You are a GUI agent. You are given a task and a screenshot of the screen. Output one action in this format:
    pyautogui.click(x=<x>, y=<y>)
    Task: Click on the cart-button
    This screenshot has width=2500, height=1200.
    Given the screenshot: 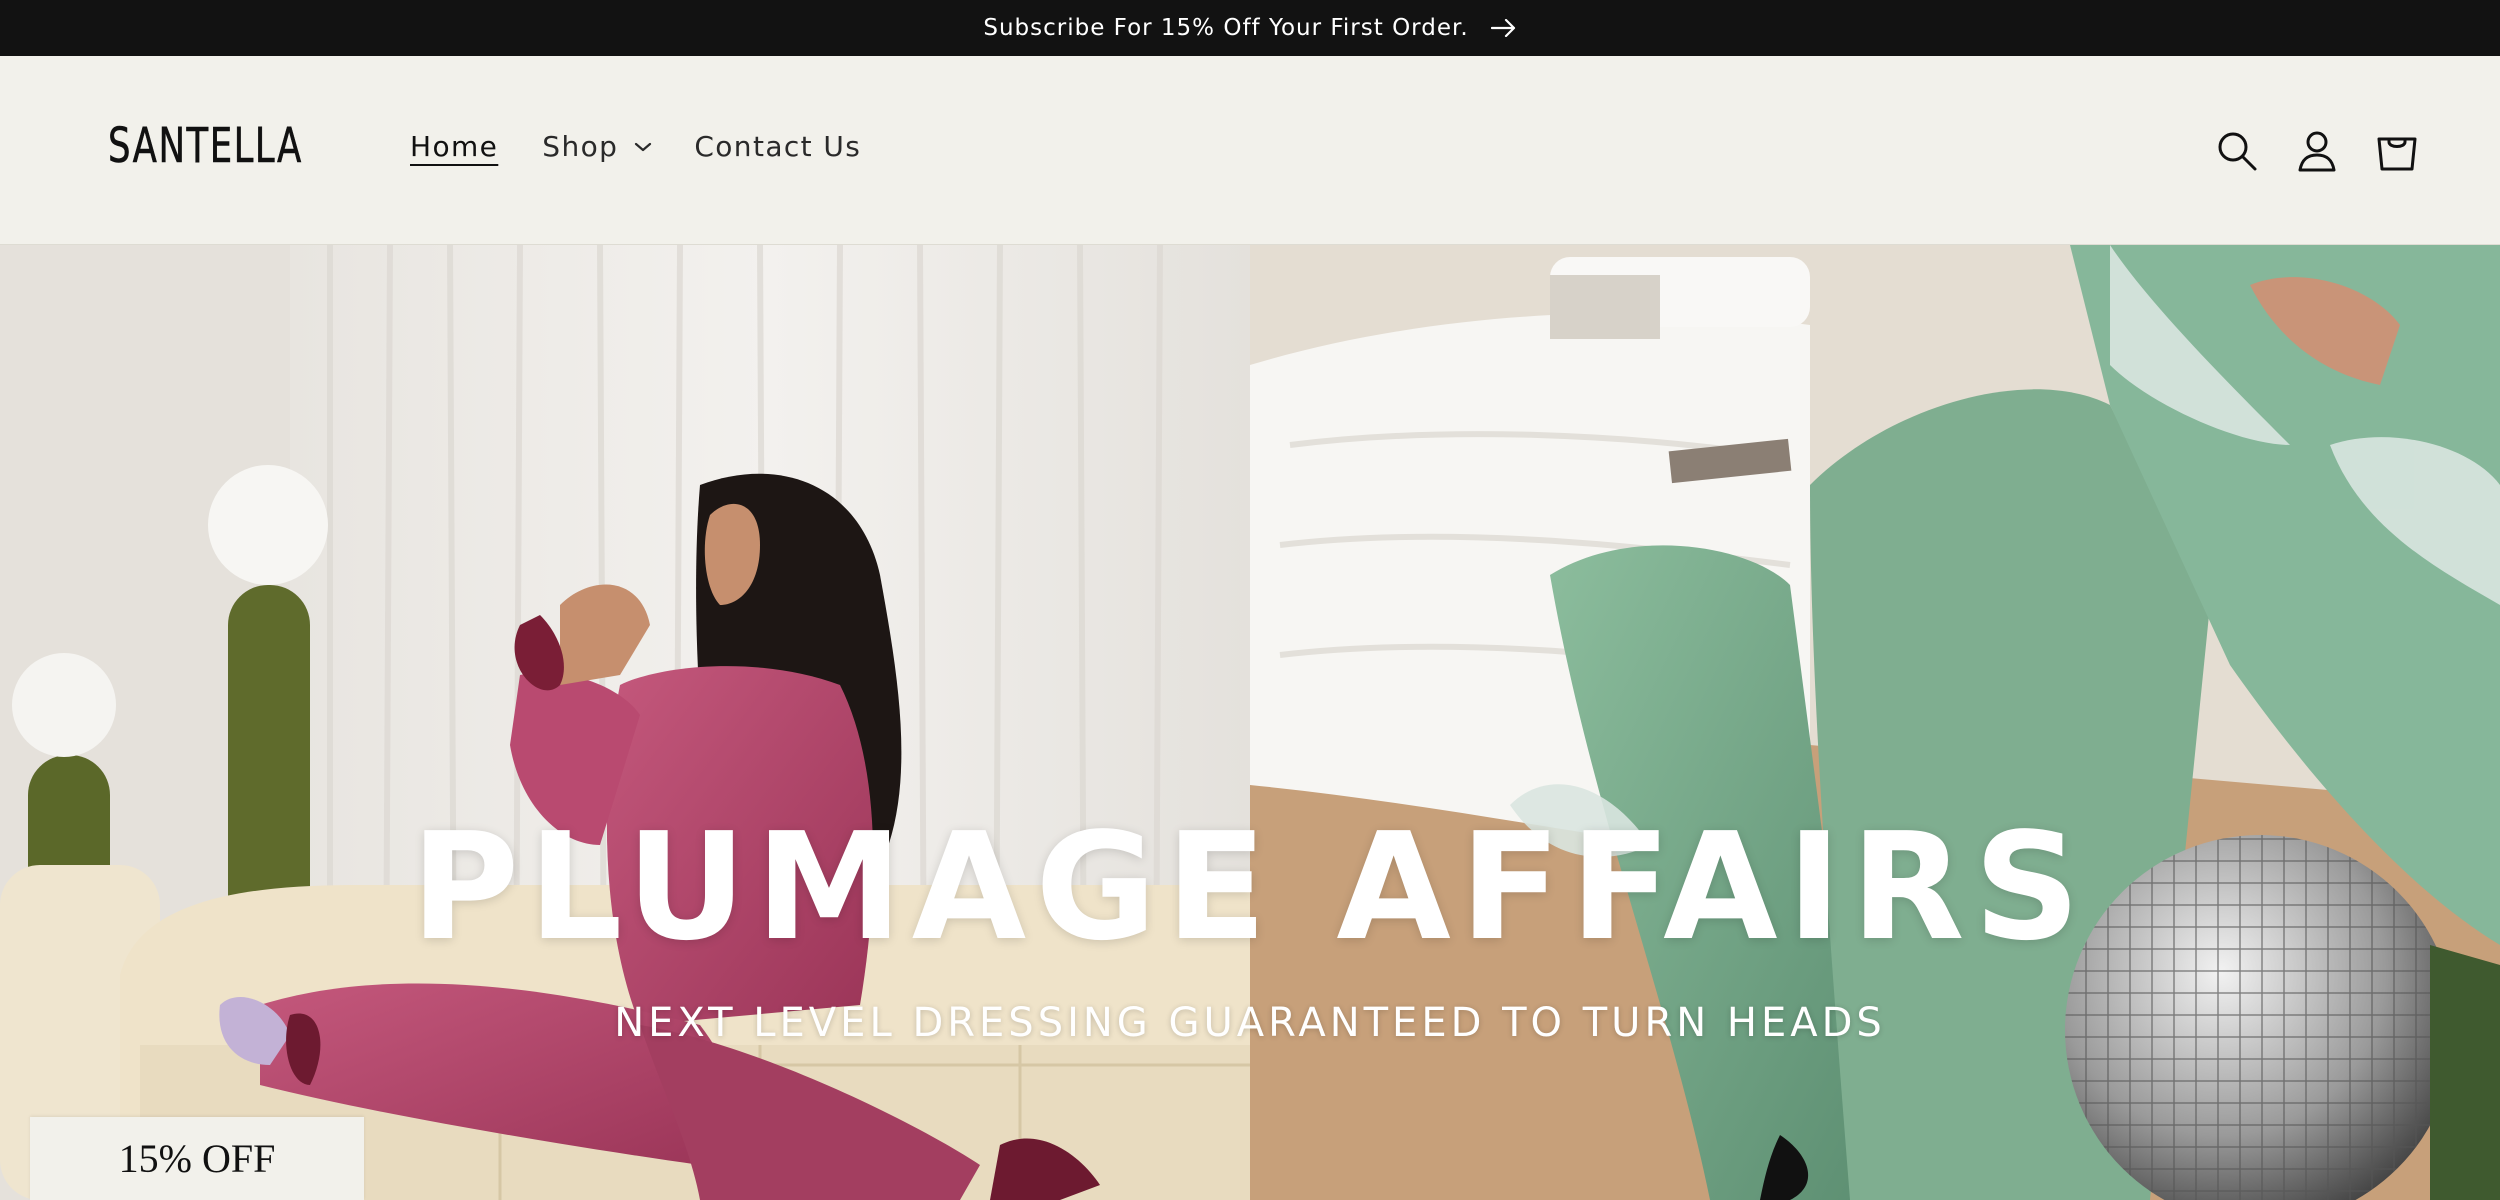 What is the action you would take?
    pyautogui.click(x=2397, y=151)
    